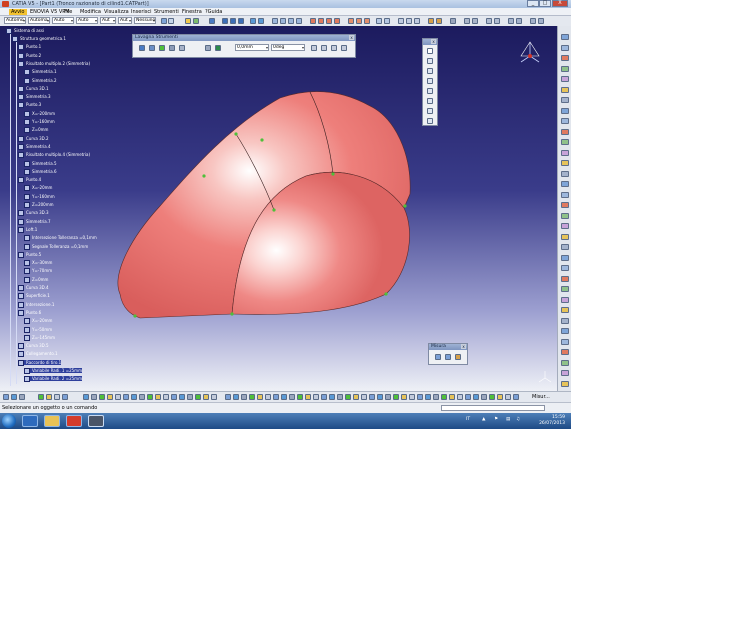 The image size is (732, 640). I want to click on system-clock: 15:59 26/07/2013, so click(552, 421).